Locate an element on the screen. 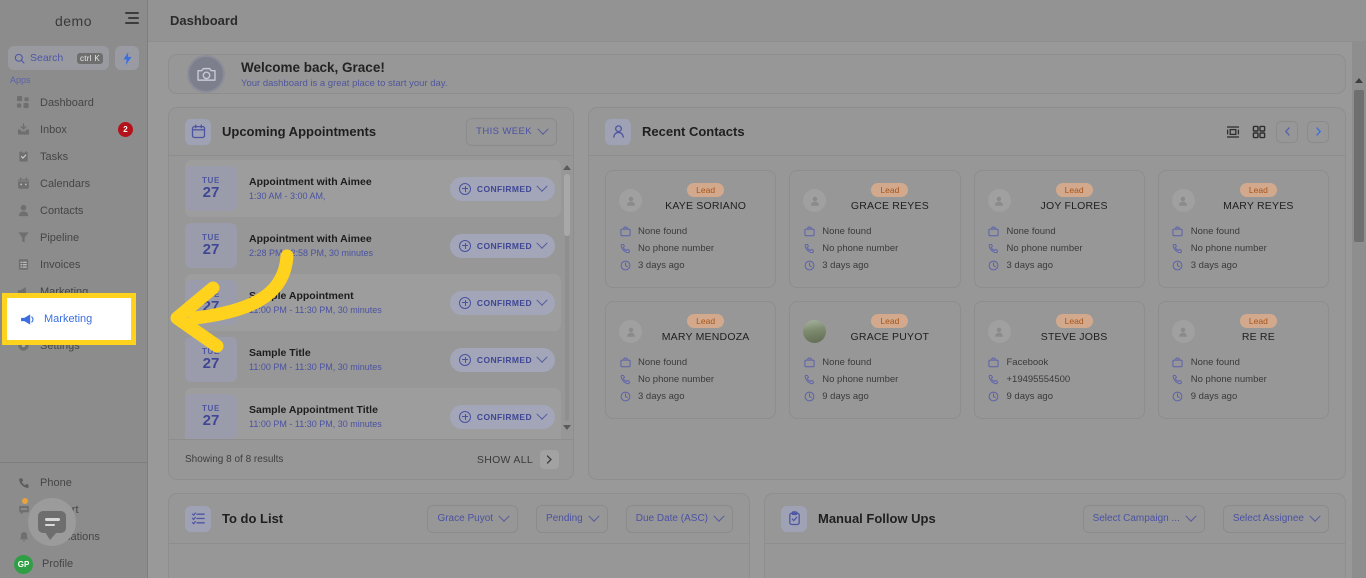 Image resolution: width=1366 pixels, height=578 pixels. todo-sort-select: Due Date (ASC) is located at coordinates (679, 518).